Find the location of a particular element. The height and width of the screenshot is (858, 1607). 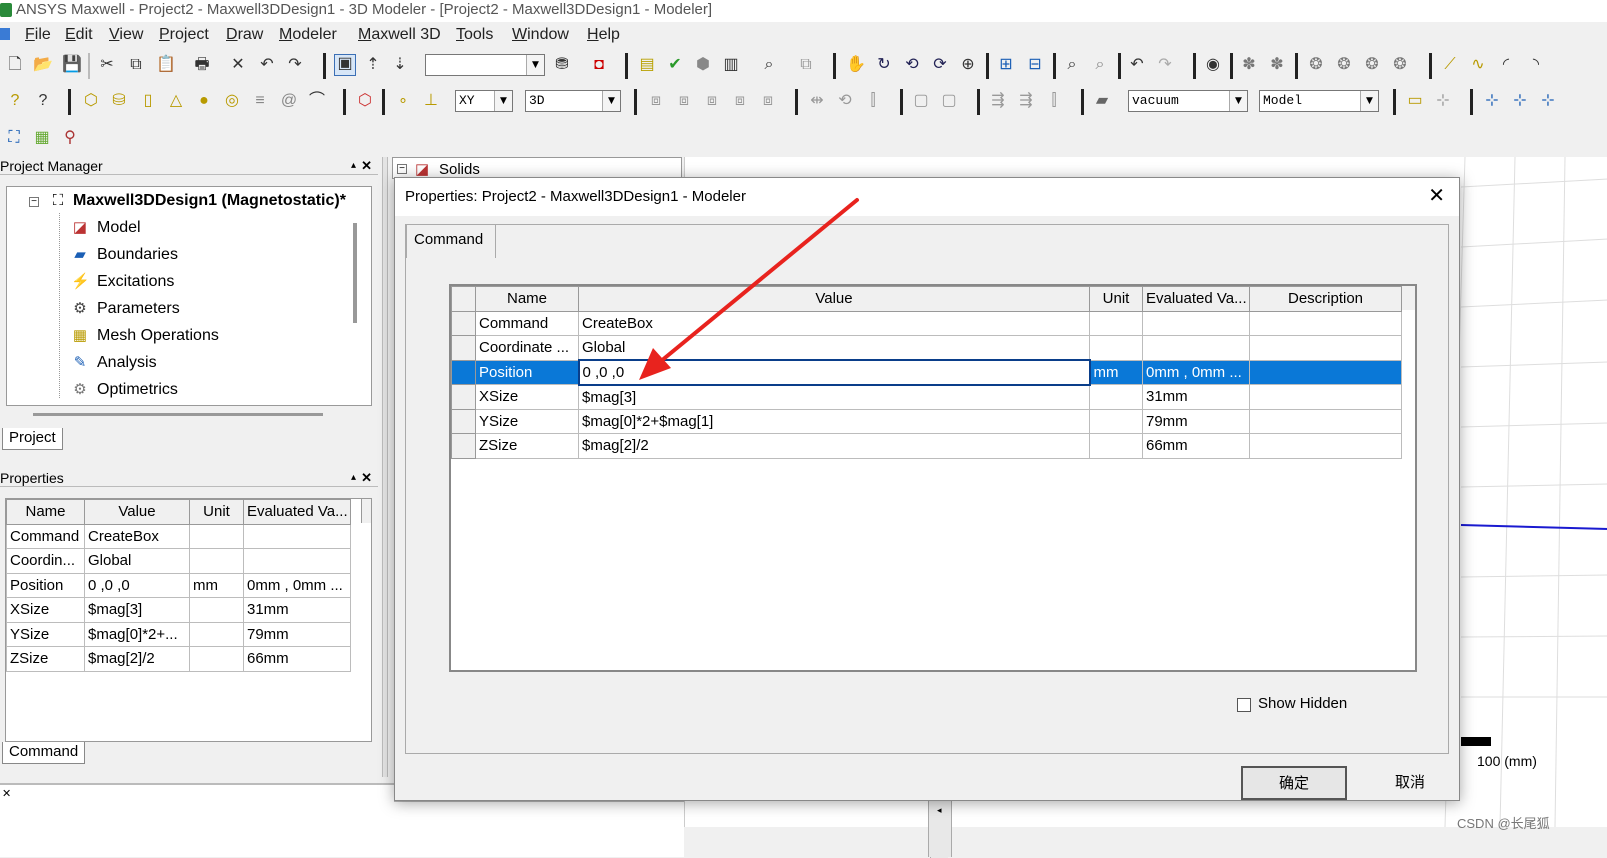

col-value: Value is located at coordinates (137, 512).